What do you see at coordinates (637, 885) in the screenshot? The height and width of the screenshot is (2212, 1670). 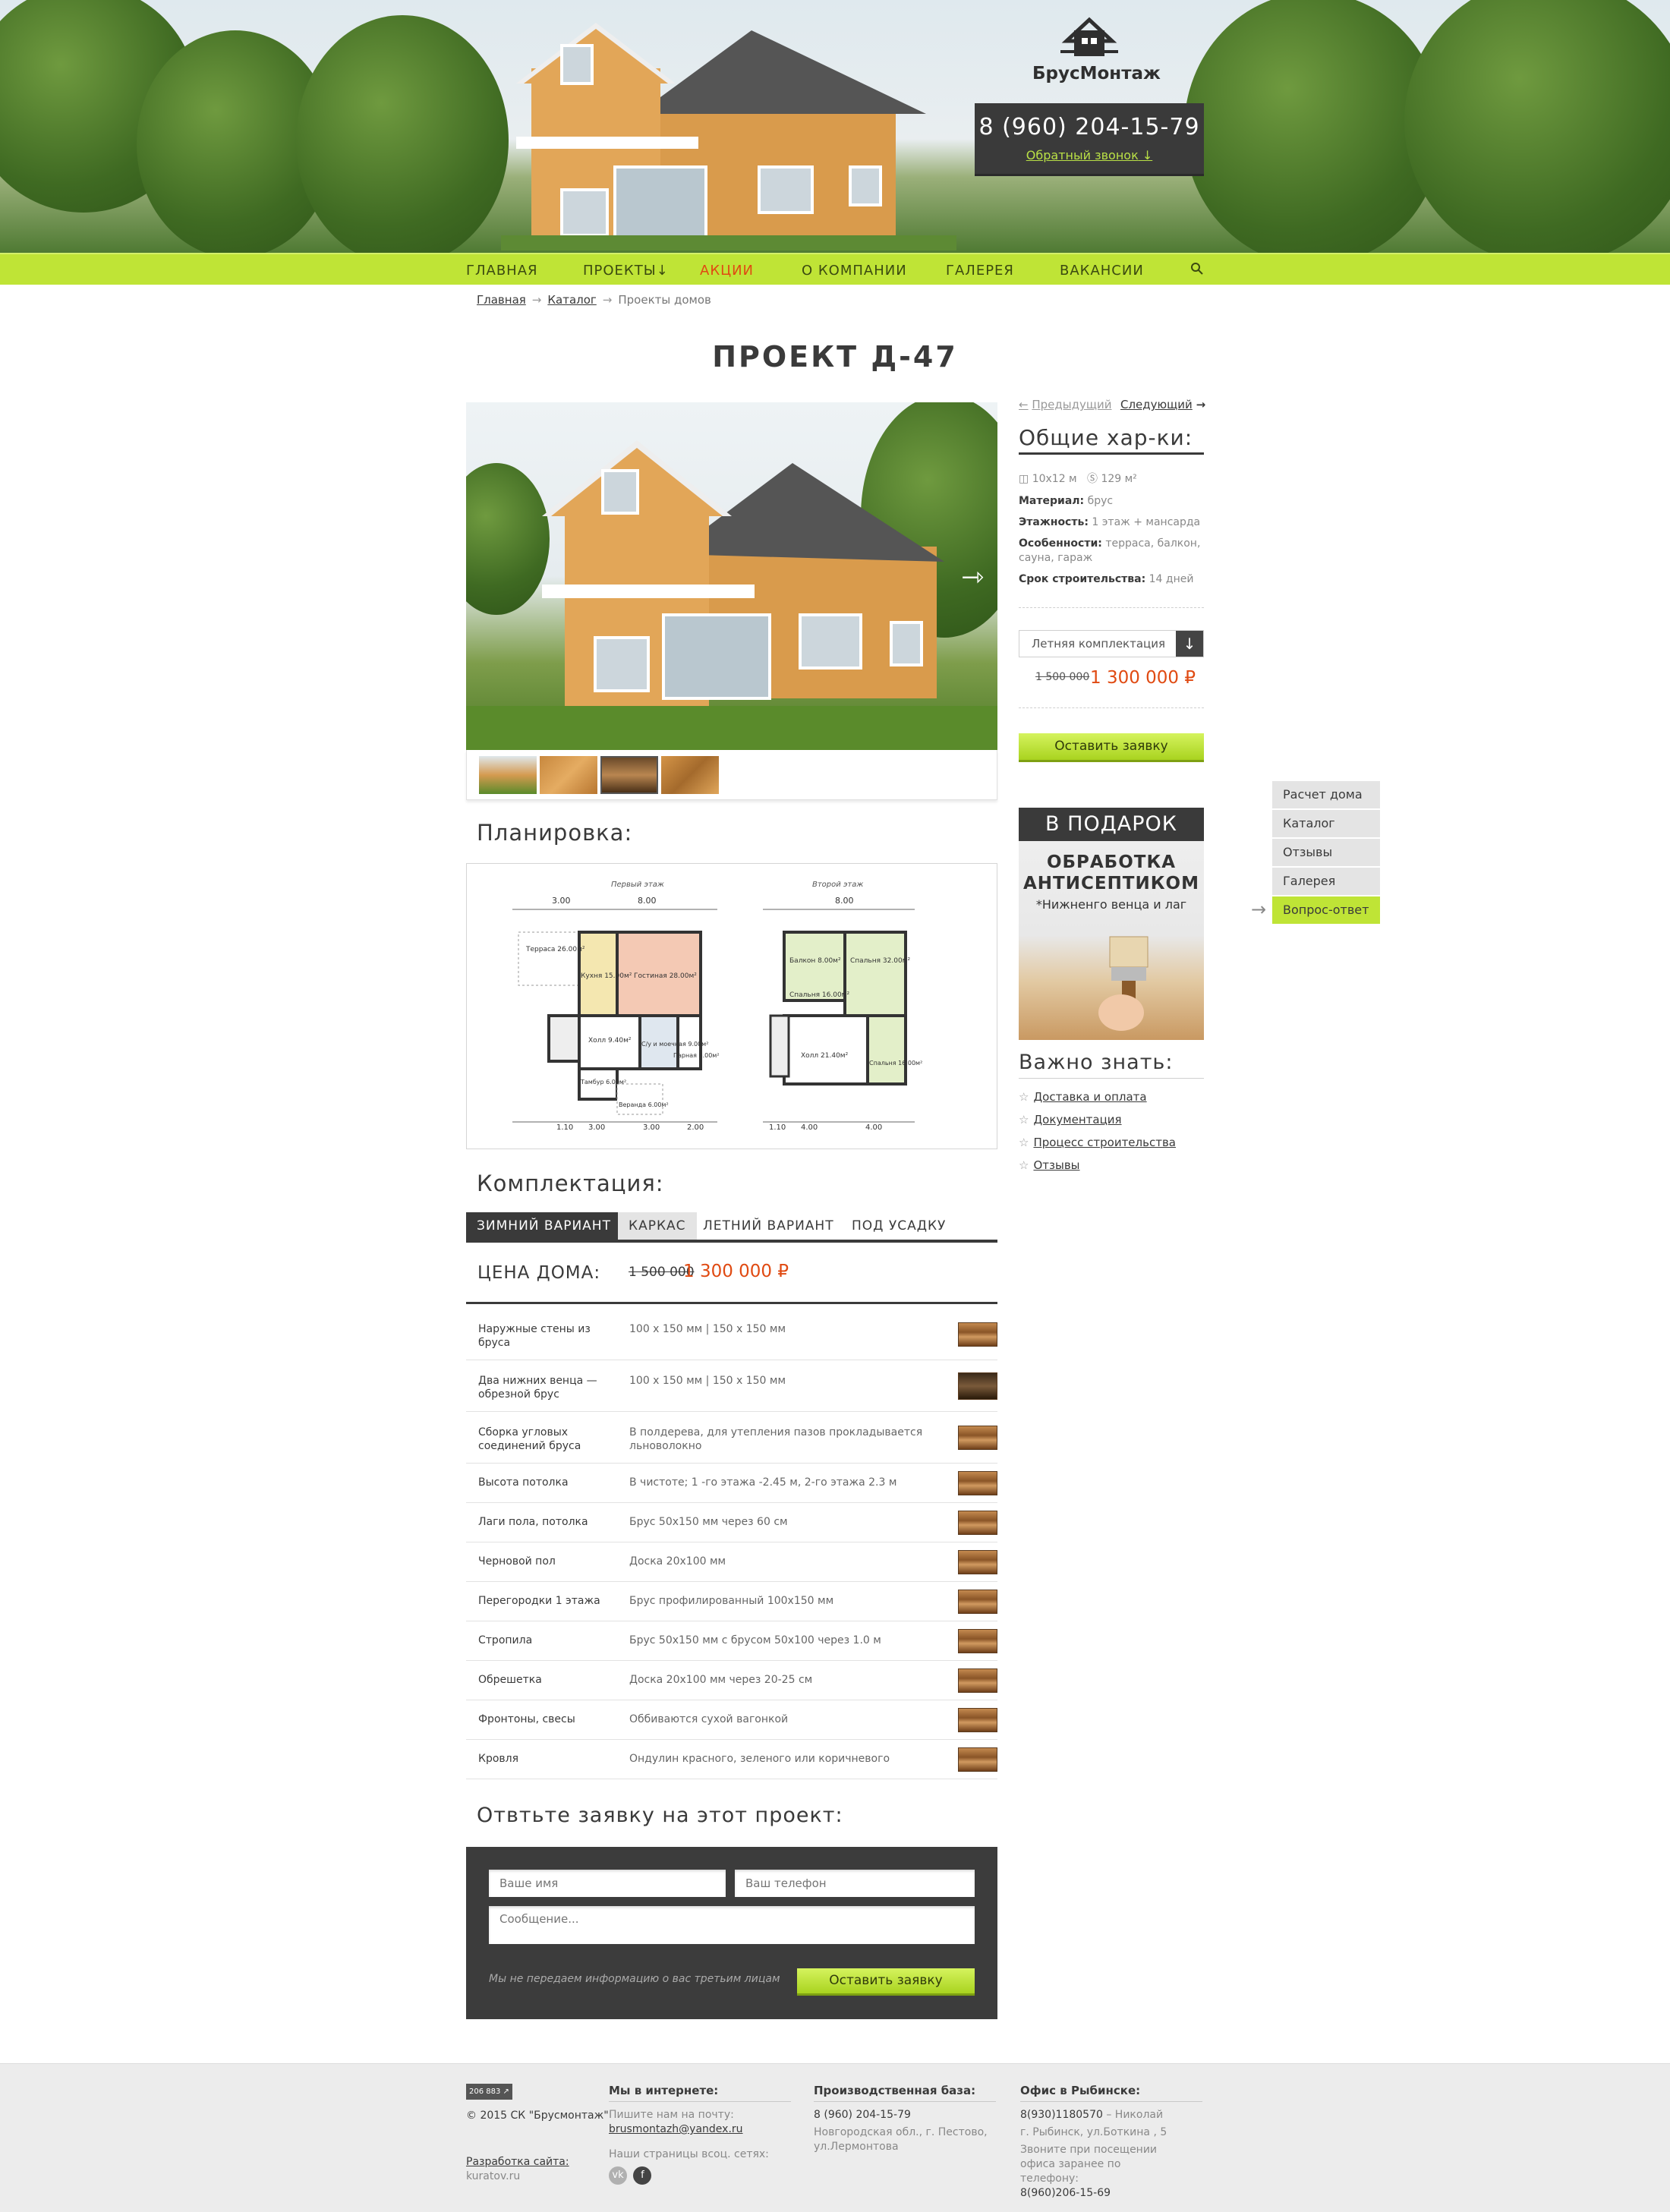 I see `floor1-label: Первый этаж` at bounding box center [637, 885].